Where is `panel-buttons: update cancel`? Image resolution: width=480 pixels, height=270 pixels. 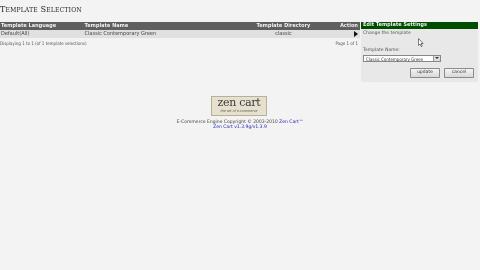 panel-buttons: update cancel is located at coordinates (419, 73).